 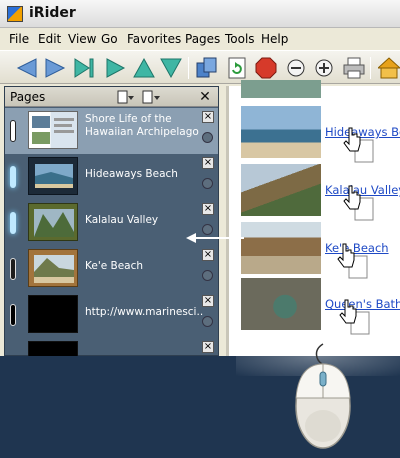 What do you see at coordinates (200, 14) in the screenshot?
I see `title-bar: iRider` at bounding box center [200, 14].